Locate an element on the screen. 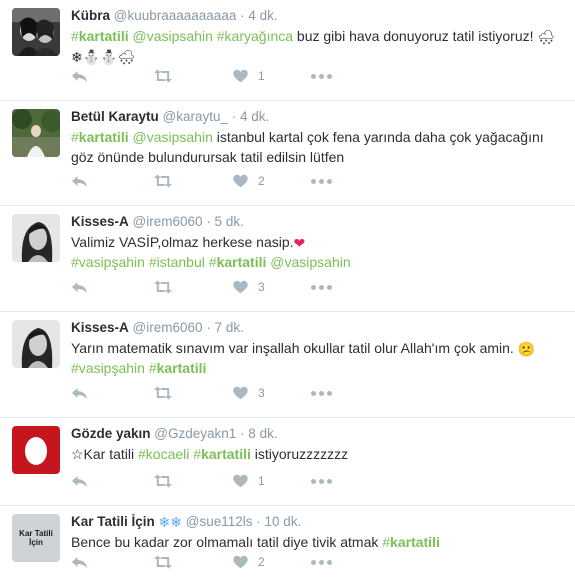 Image resolution: width=575 pixels, height=586 pixels. tweet-text-run: ☆Kar tatili is located at coordinates (105, 454).